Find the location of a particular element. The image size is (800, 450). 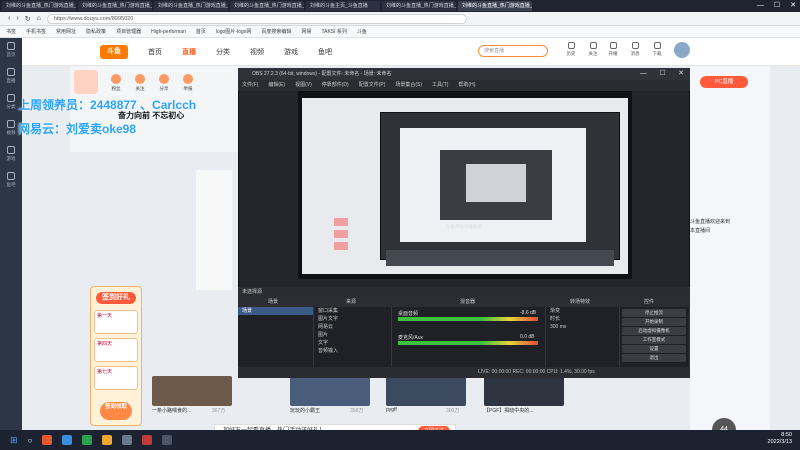

start-recording-button: 开始录制 is located at coordinates (654, 322).